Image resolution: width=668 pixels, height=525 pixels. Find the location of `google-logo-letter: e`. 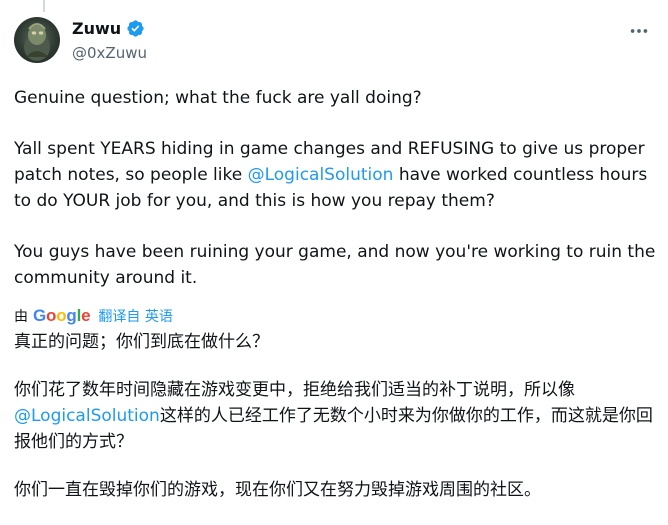

google-logo-letter: e is located at coordinates (86, 315).